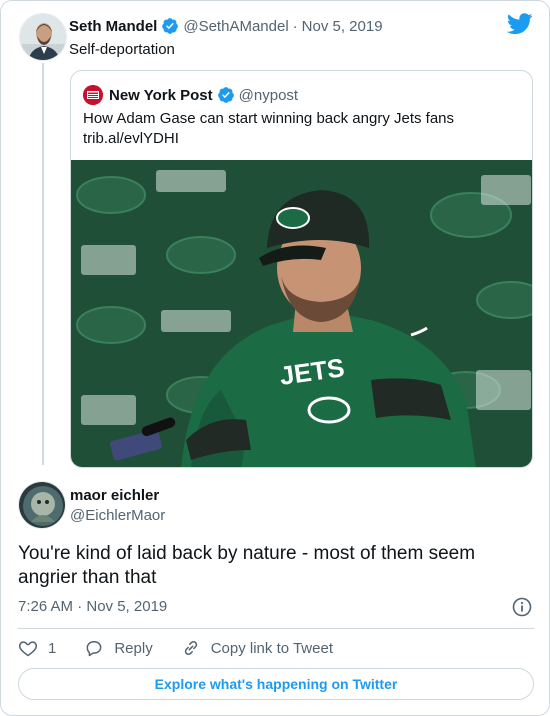 The width and height of the screenshot is (550, 716). What do you see at coordinates (133, 648) in the screenshot?
I see `reply-label: Reply` at bounding box center [133, 648].